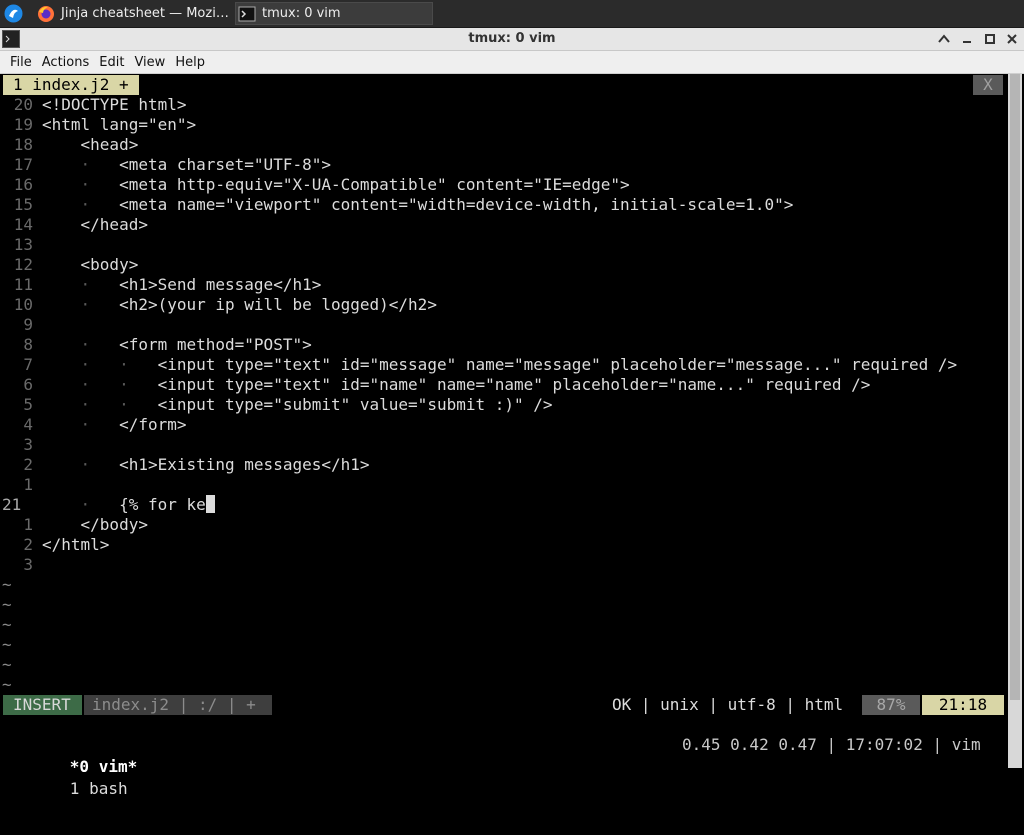 The width and height of the screenshot is (1024, 835). I want to click on line-number: 18, so click(23, 144).